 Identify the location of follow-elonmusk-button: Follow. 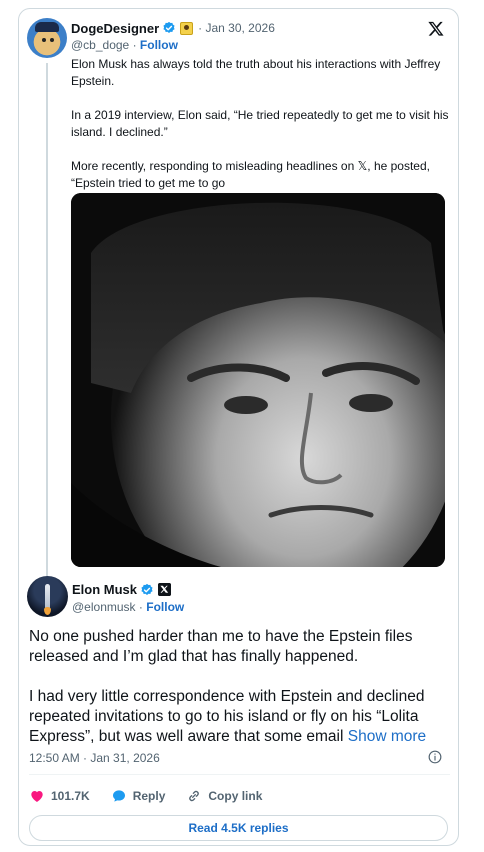
(165, 607).